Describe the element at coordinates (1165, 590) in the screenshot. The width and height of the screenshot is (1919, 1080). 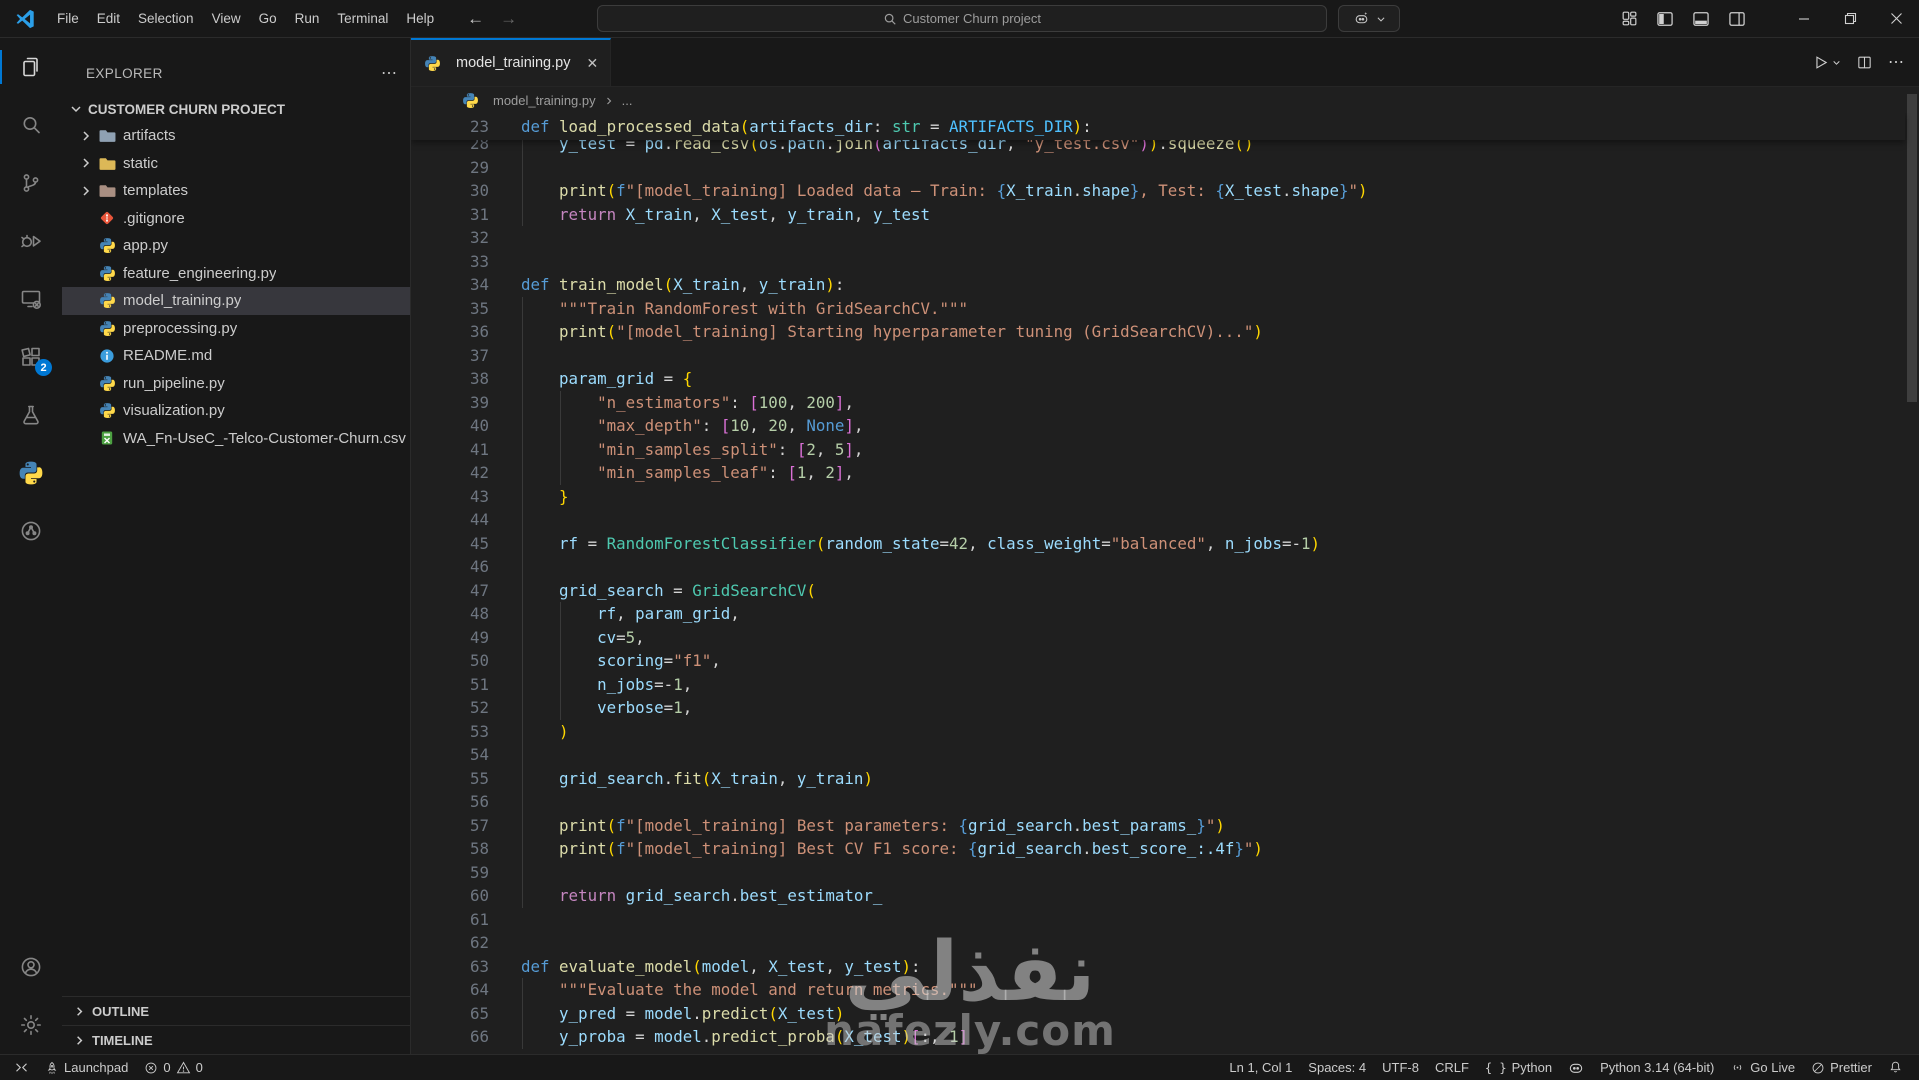
I see `code-line-47: 47 grid_search = GridSearchCV(` at that location.